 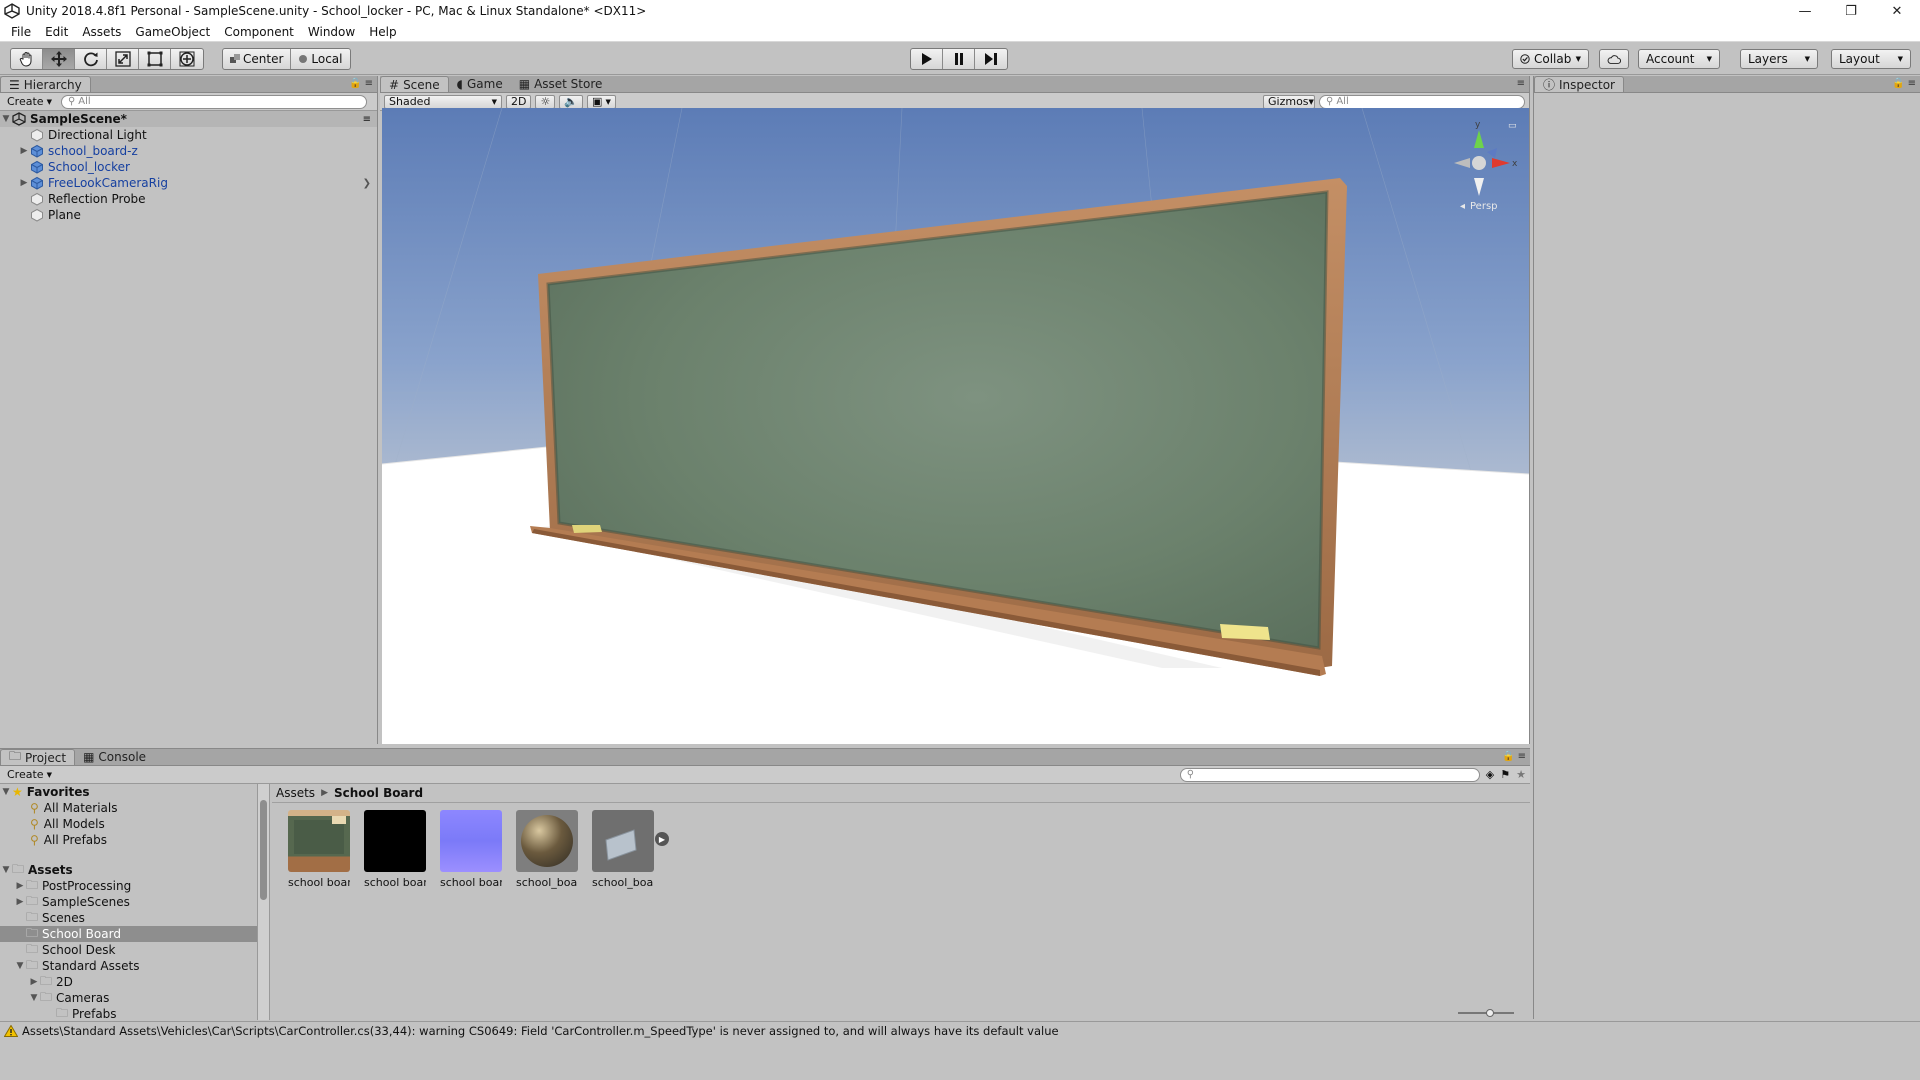 What do you see at coordinates (414, 84) in the screenshot?
I see `tab-scene: # Scene` at bounding box center [414, 84].